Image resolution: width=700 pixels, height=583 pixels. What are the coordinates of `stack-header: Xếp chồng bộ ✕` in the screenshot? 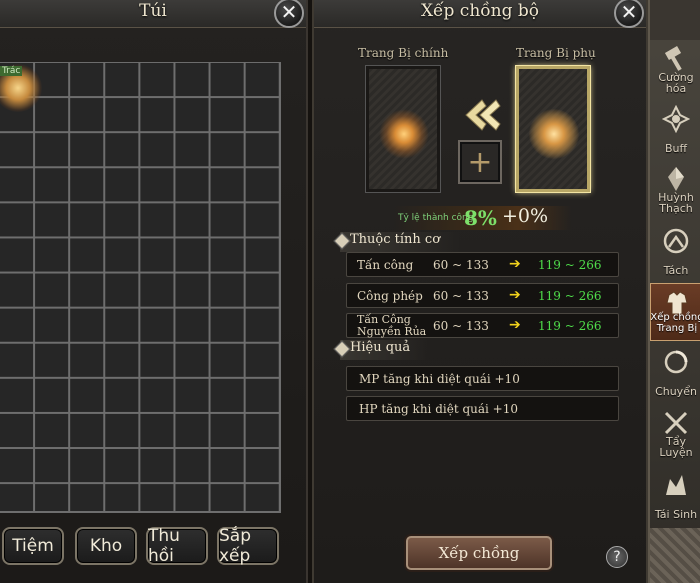 It's located at (480, 14).